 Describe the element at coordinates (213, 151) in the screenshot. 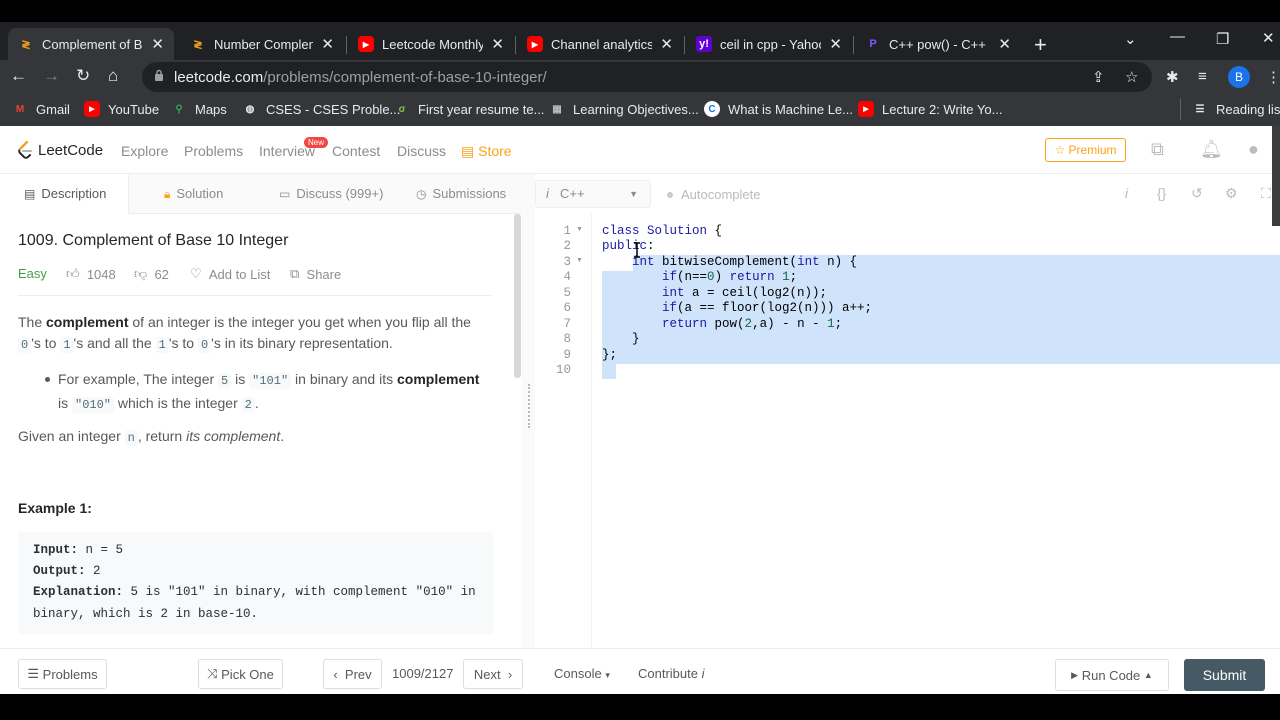

I see `nav-problems: Problems` at that location.